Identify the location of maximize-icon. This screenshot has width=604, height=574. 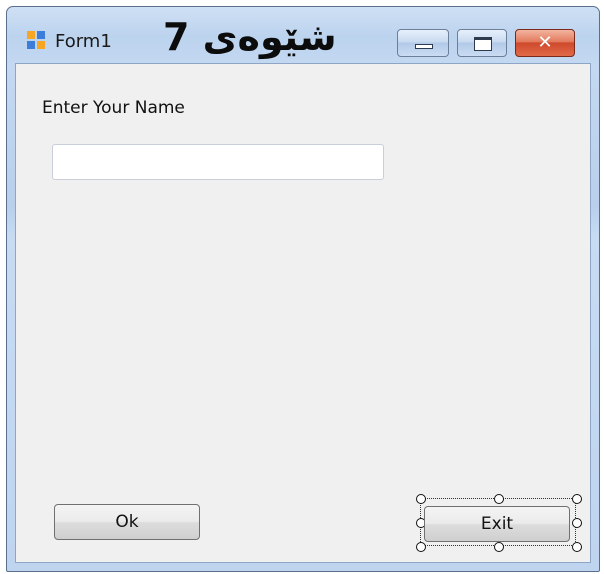
(483, 44).